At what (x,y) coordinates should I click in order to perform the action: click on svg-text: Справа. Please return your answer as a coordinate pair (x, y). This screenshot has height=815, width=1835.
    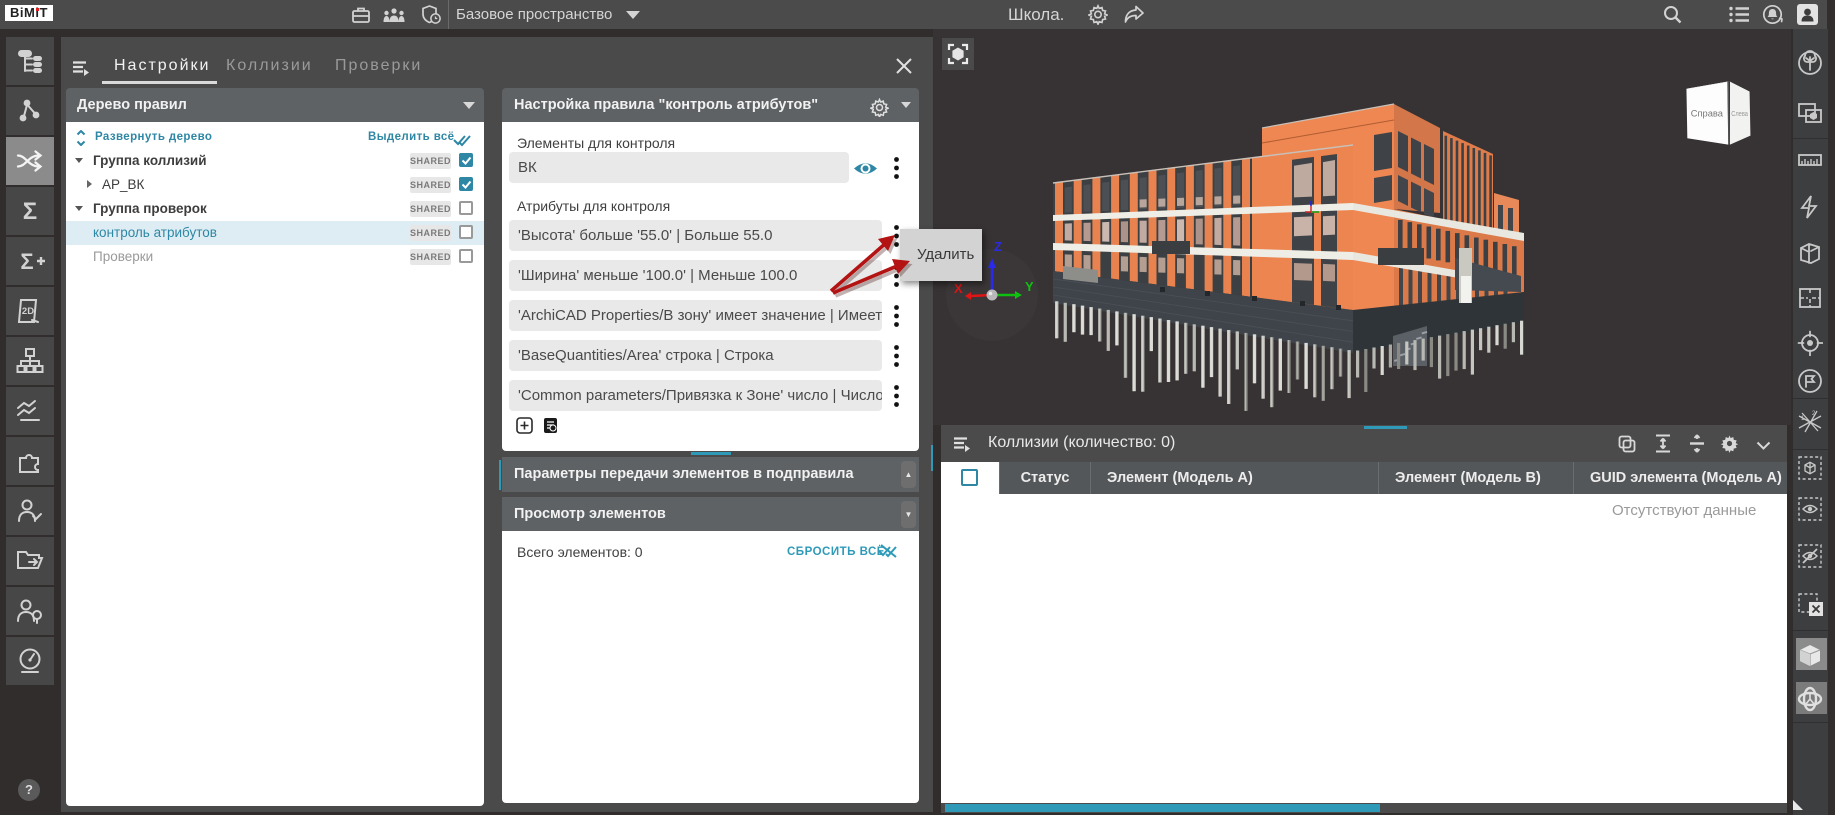
    Looking at the image, I should click on (1707, 113).